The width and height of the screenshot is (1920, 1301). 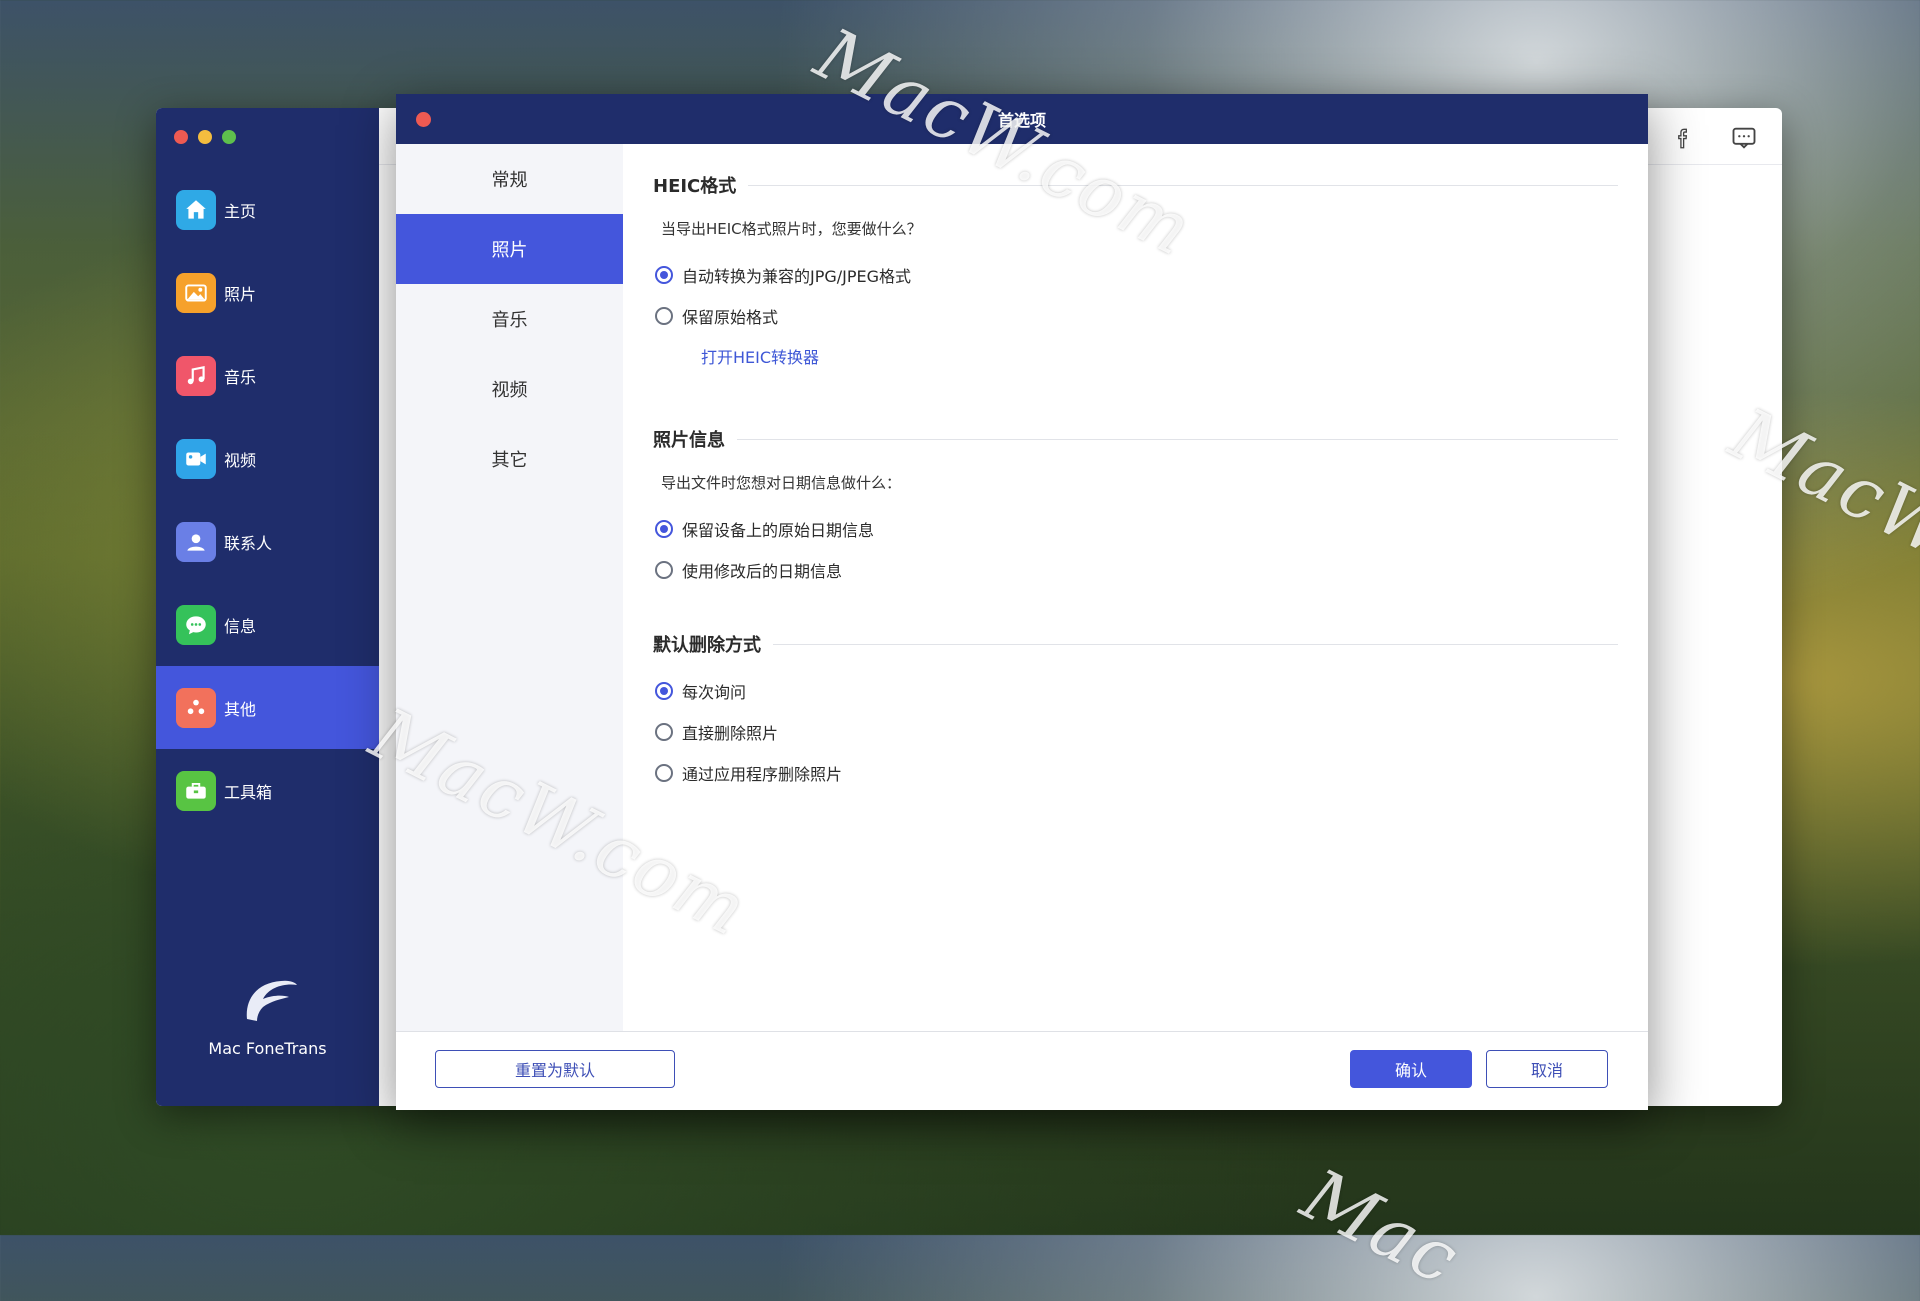 I want to click on radio-label: 保留设备上的原始日期信息, so click(x=778, y=530).